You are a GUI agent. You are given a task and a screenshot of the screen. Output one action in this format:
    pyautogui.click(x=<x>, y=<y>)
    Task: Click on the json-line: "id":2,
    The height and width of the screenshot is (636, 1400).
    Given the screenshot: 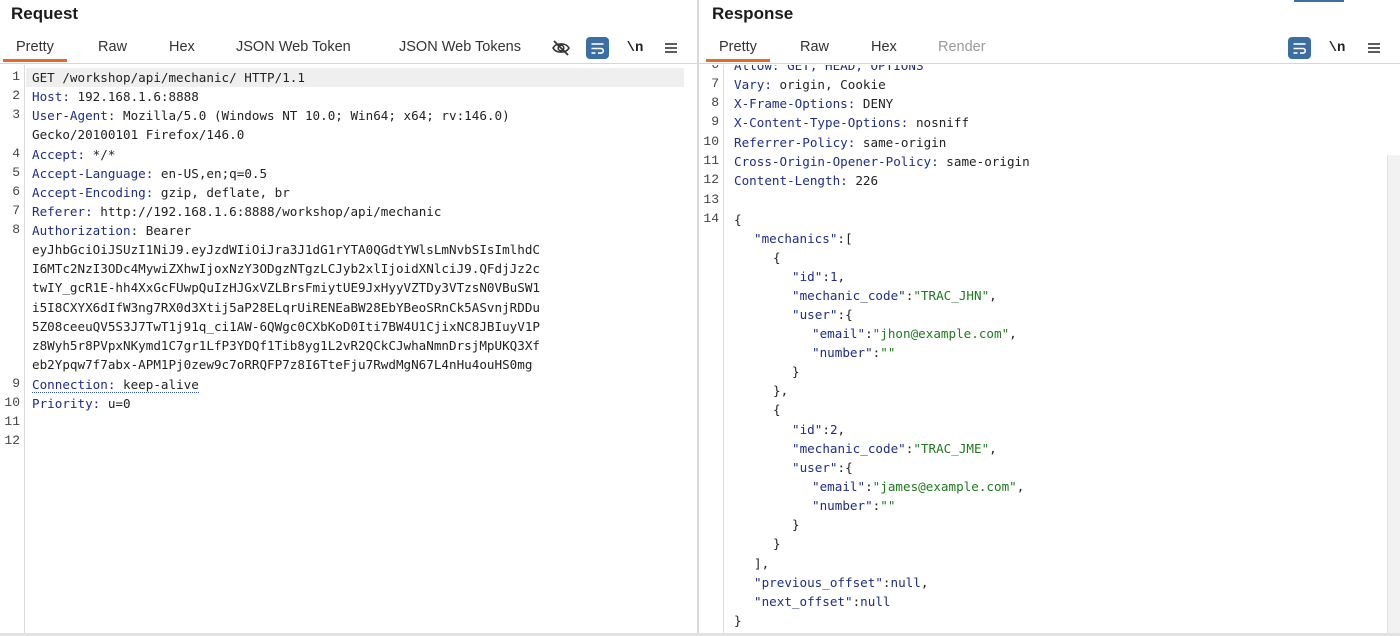 What is the action you would take?
    pyautogui.click(x=819, y=429)
    